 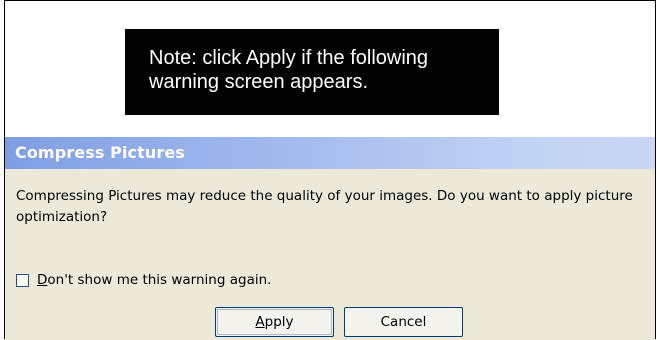 I want to click on dont-show-again-row: Don't show me this warning again., so click(x=143, y=280).